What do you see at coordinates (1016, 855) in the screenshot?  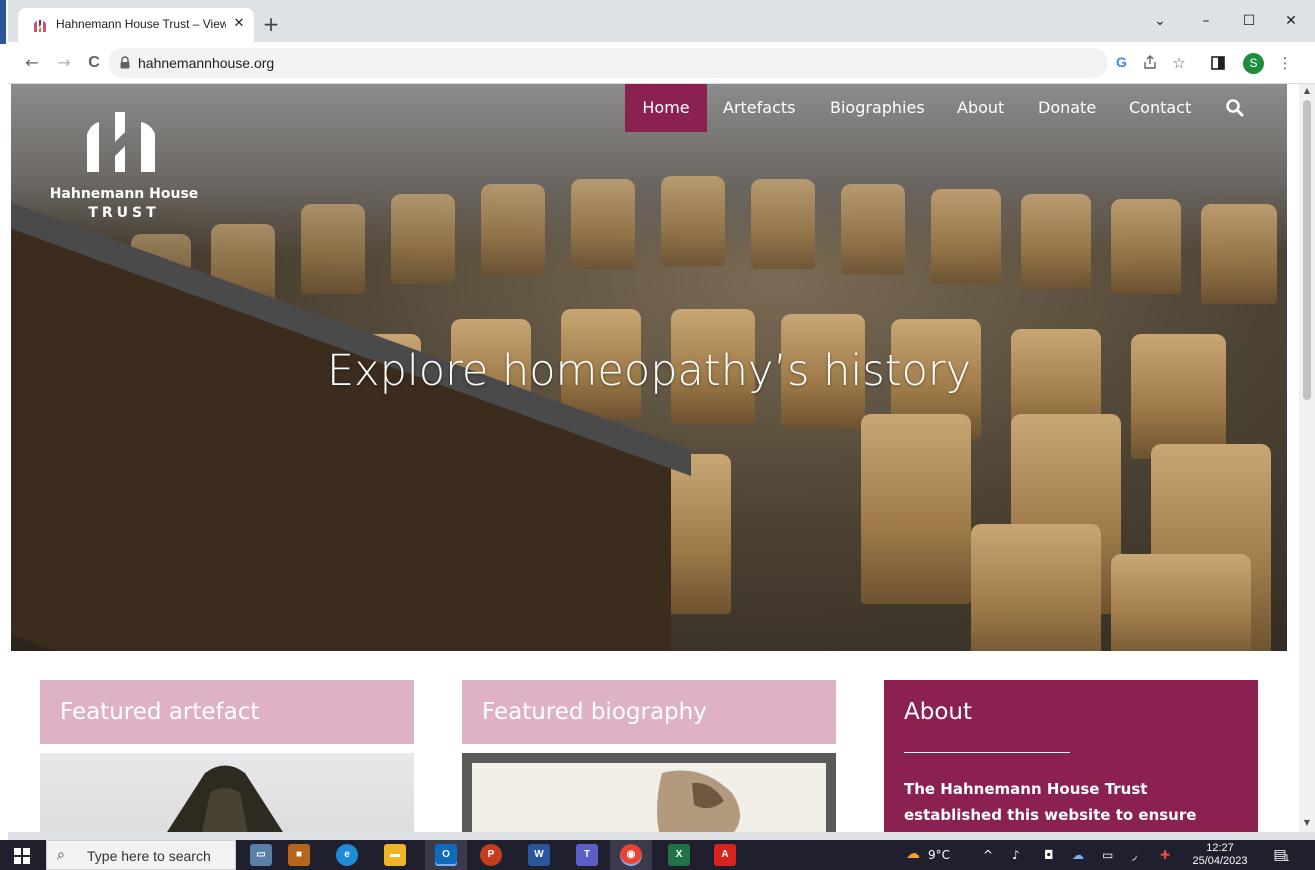 I see `volume-icon: ♪` at bounding box center [1016, 855].